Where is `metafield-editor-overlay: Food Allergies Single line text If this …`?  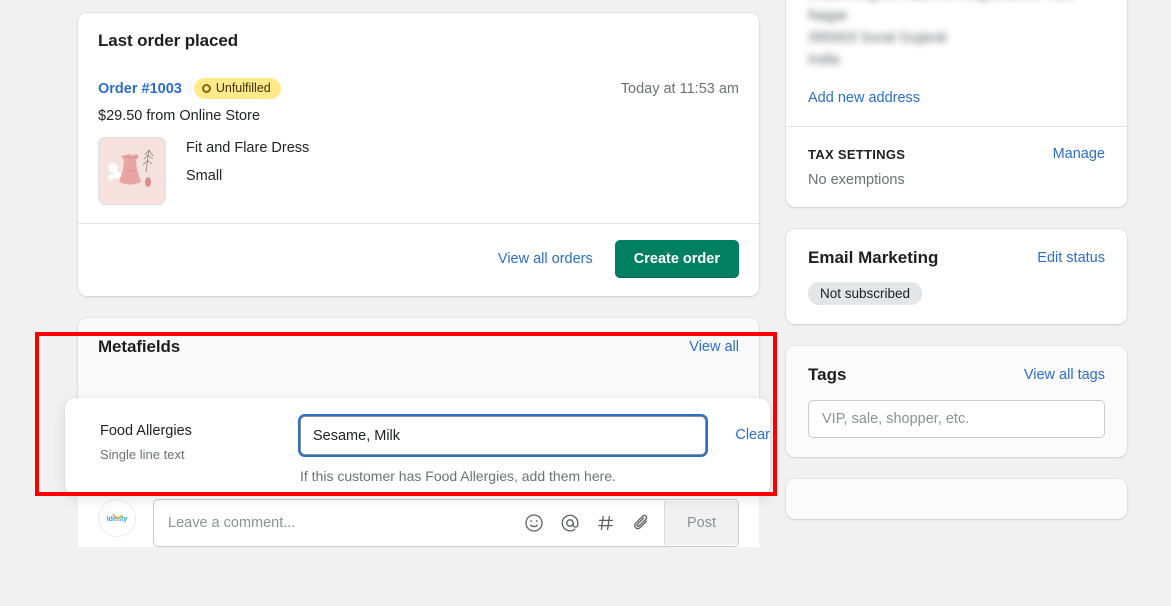 metafield-editor-overlay: Food Allergies Single line text If this … is located at coordinates (417, 446).